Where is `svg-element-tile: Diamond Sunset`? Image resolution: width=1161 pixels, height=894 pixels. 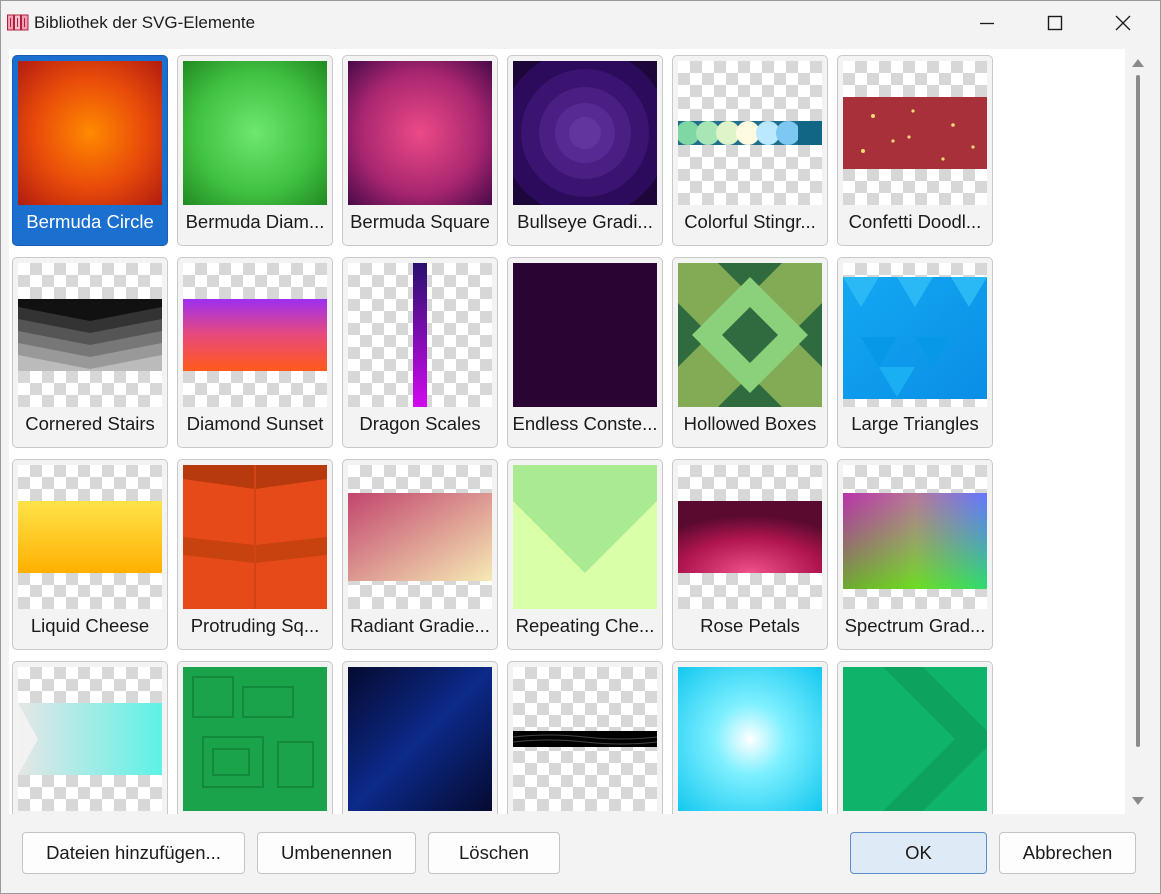 svg-element-tile: Diamond Sunset is located at coordinates (255, 352).